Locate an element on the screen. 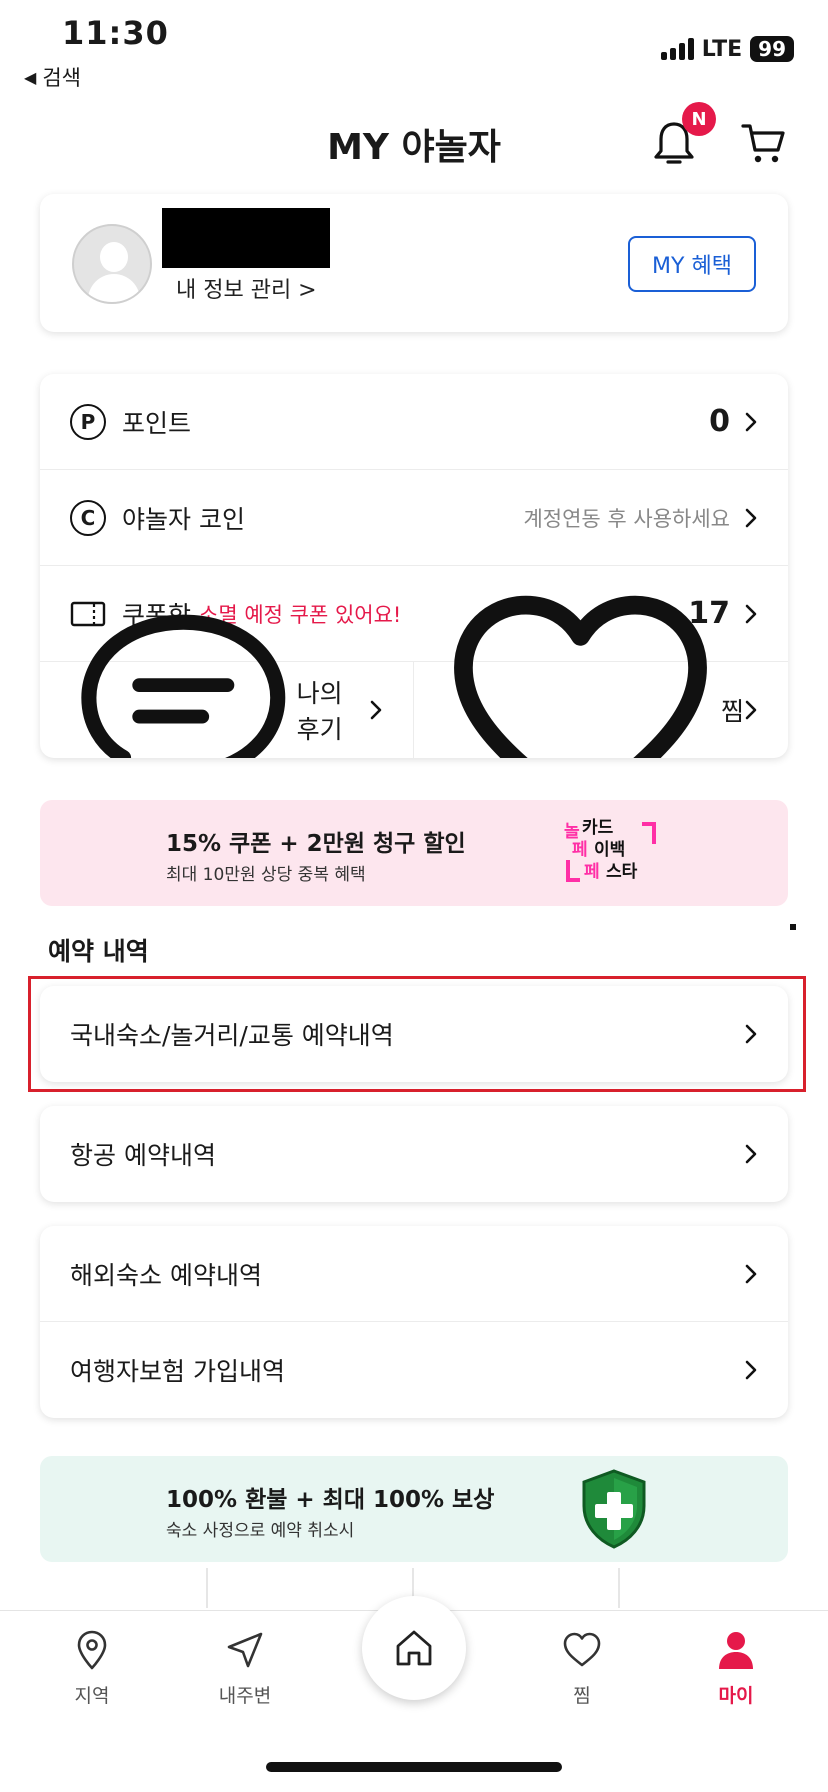  flight-reservations-row: 항공 예약내역 is located at coordinates (414, 1154).